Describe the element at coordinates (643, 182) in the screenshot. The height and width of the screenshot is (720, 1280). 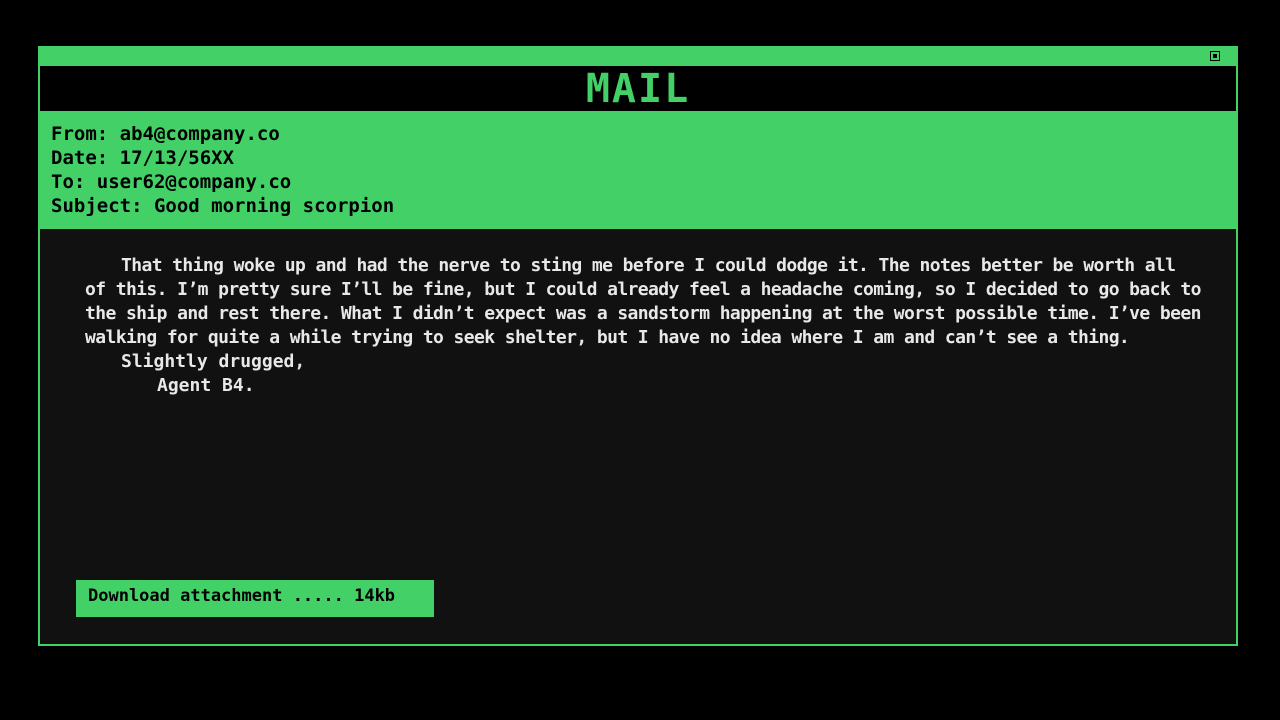
I see `to-line: To: user62@company.co` at that location.